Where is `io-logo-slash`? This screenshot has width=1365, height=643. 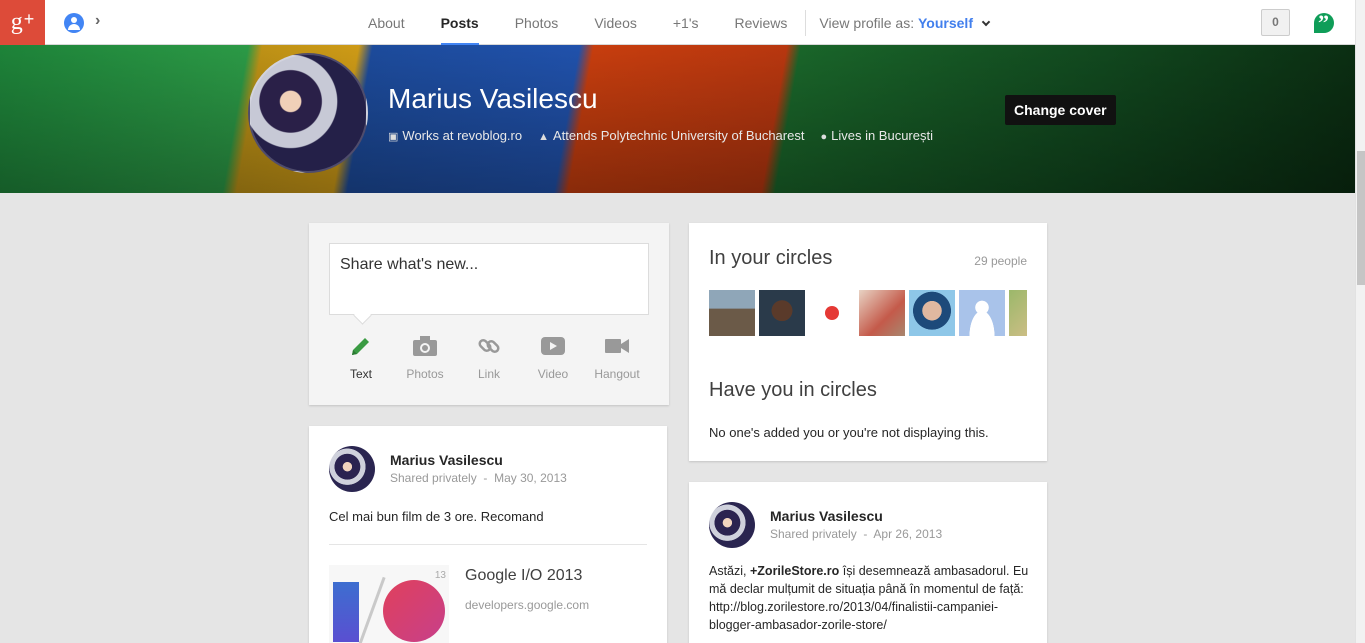 io-logo-slash is located at coordinates (370, 609).